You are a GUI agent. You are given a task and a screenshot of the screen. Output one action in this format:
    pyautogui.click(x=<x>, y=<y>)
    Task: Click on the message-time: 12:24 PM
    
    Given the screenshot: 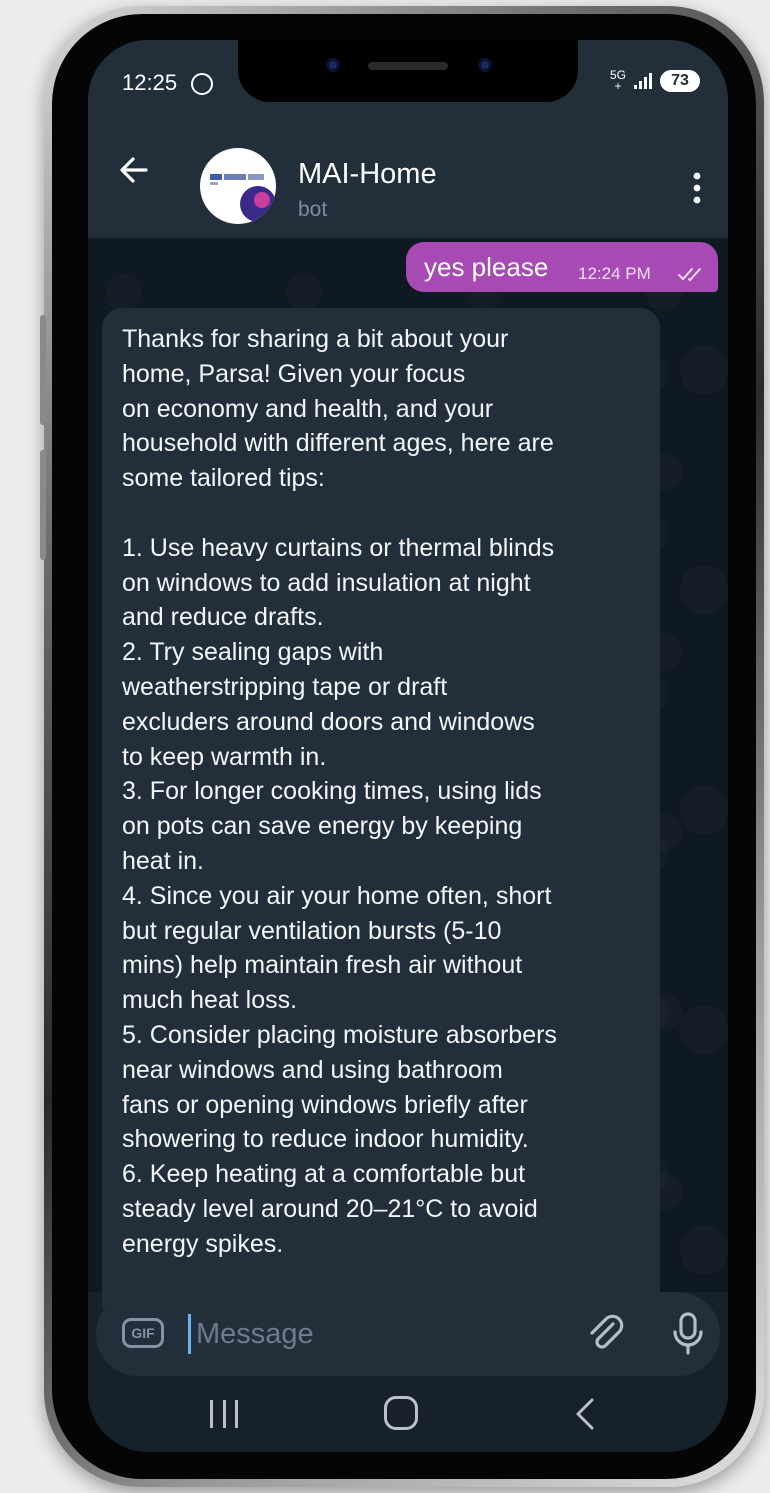 What is the action you would take?
    pyautogui.click(x=614, y=273)
    